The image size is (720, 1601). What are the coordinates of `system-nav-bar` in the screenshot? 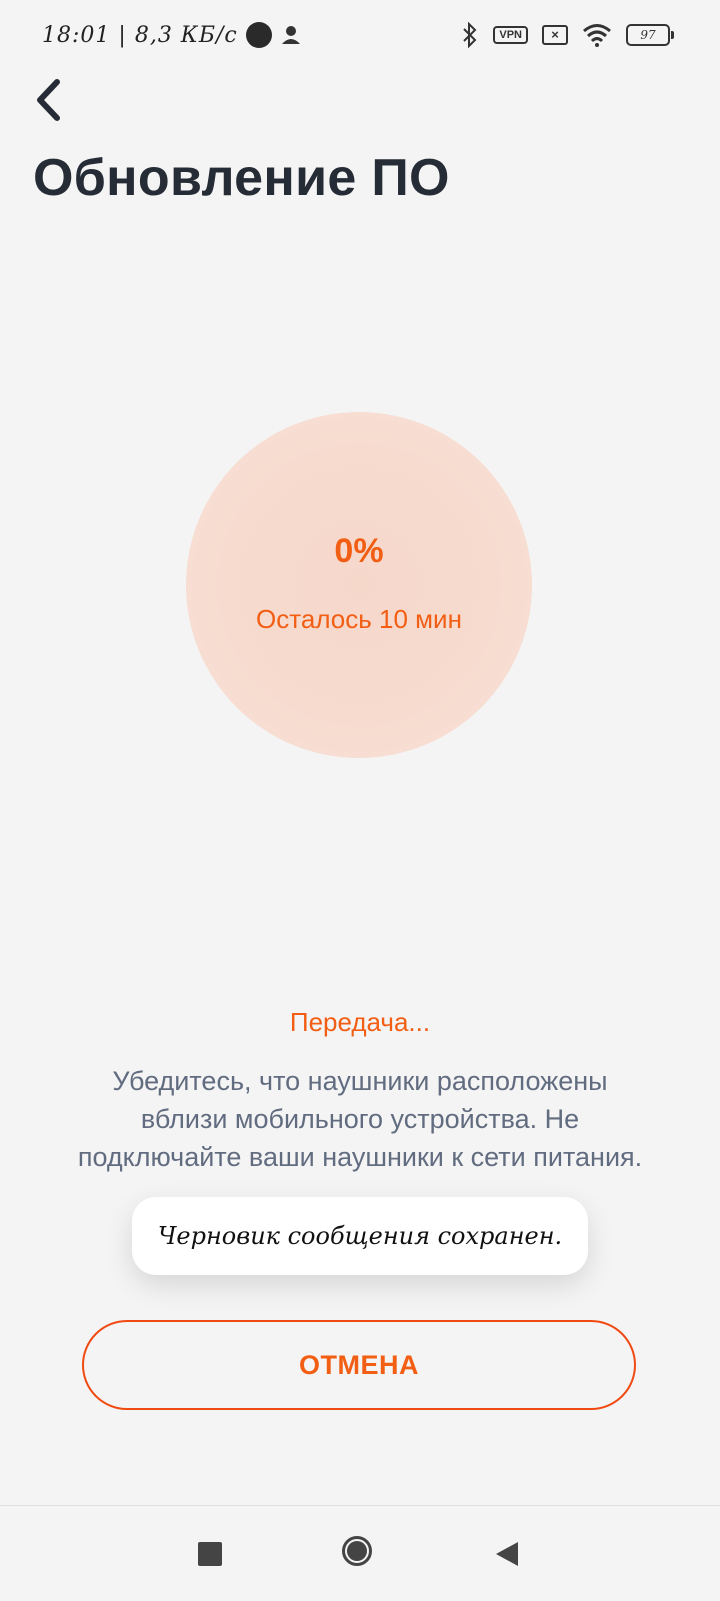 It's located at (360, 1553).